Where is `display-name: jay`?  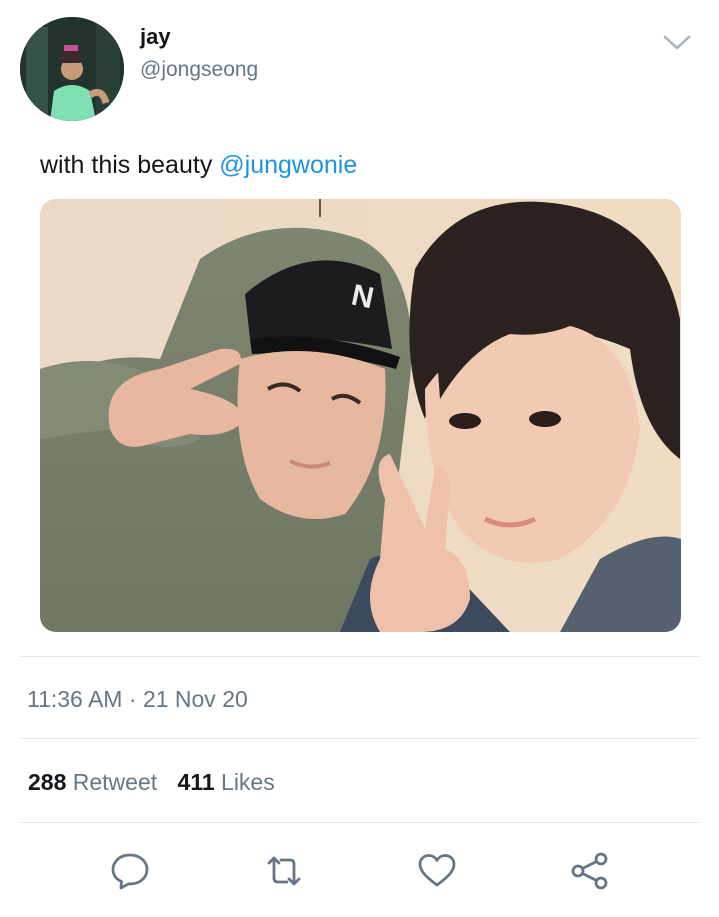 display-name: jay is located at coordinates (155, 37).